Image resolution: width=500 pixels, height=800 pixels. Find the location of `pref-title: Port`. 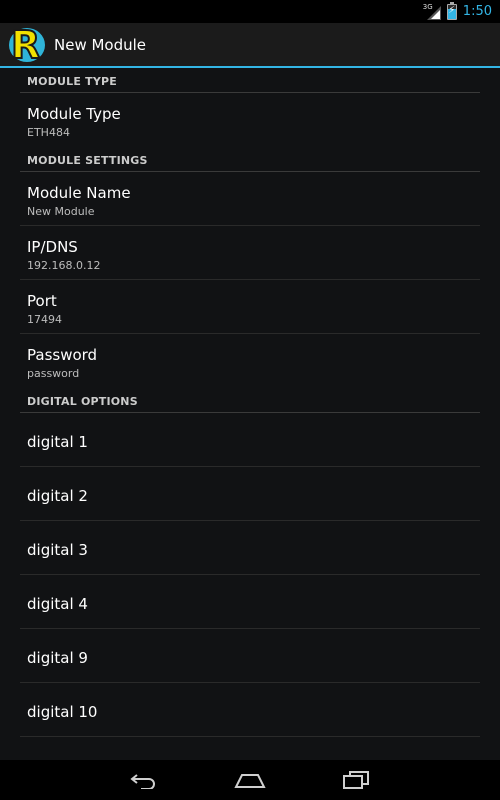

pref-title: Port is located at coordinates (42, 301).